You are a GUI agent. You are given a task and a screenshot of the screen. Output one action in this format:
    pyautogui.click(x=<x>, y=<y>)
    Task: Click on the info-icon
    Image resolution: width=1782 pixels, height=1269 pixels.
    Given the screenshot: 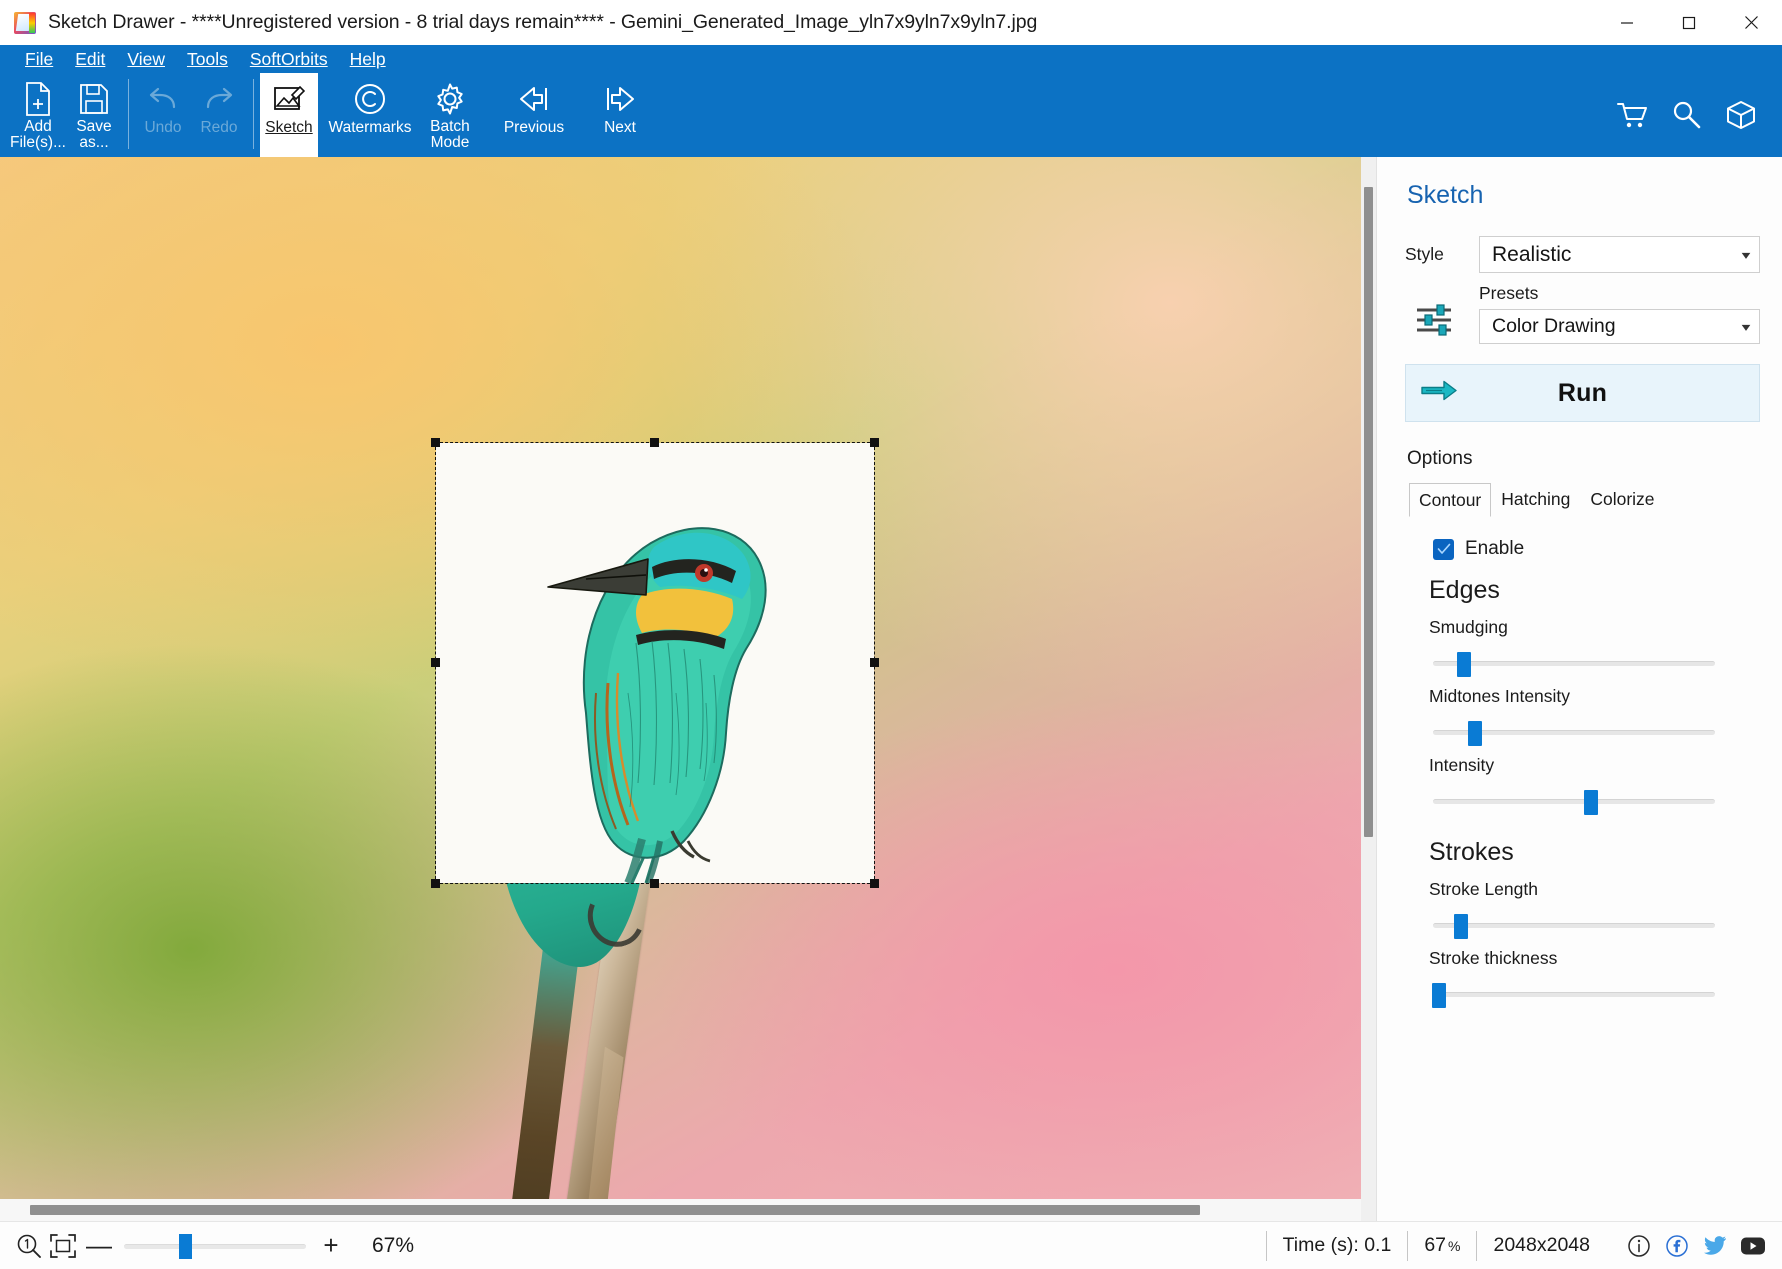 What is the action you would take?
    pyautogui.click(x=1639, y=1246)
    